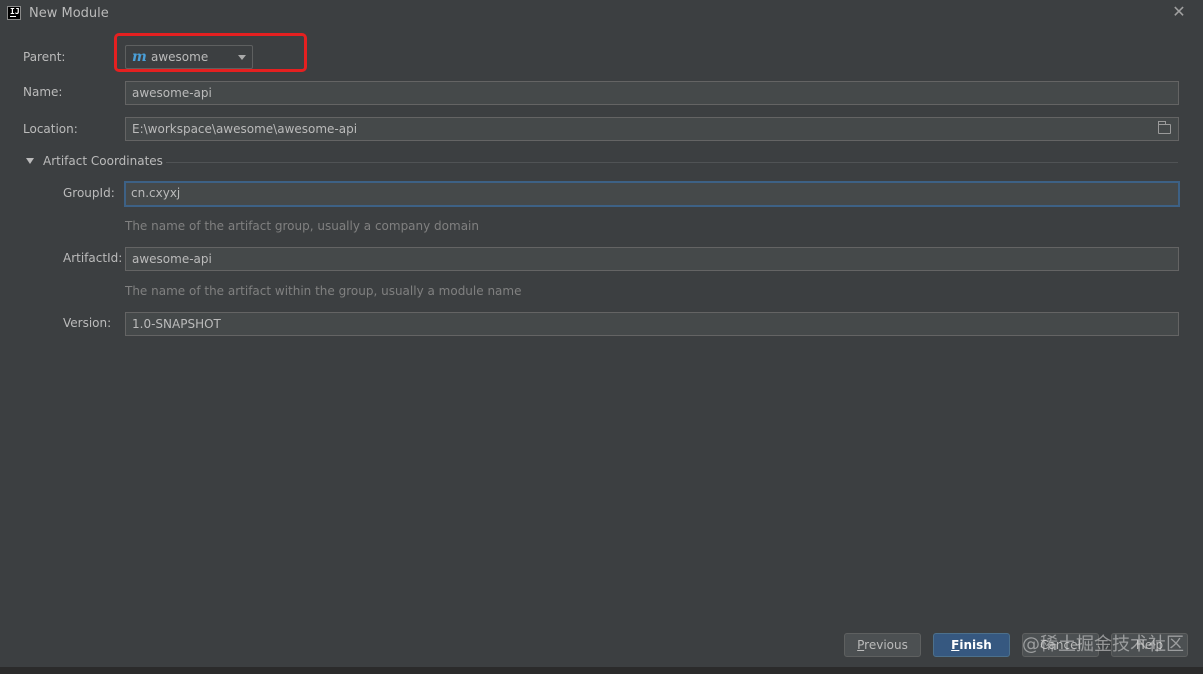  What do you see at coordinates (652, 129) in the screenshot?
I see `location-field: E:\workspace\awesome\awesome-api` at bounding box center [652, 129].